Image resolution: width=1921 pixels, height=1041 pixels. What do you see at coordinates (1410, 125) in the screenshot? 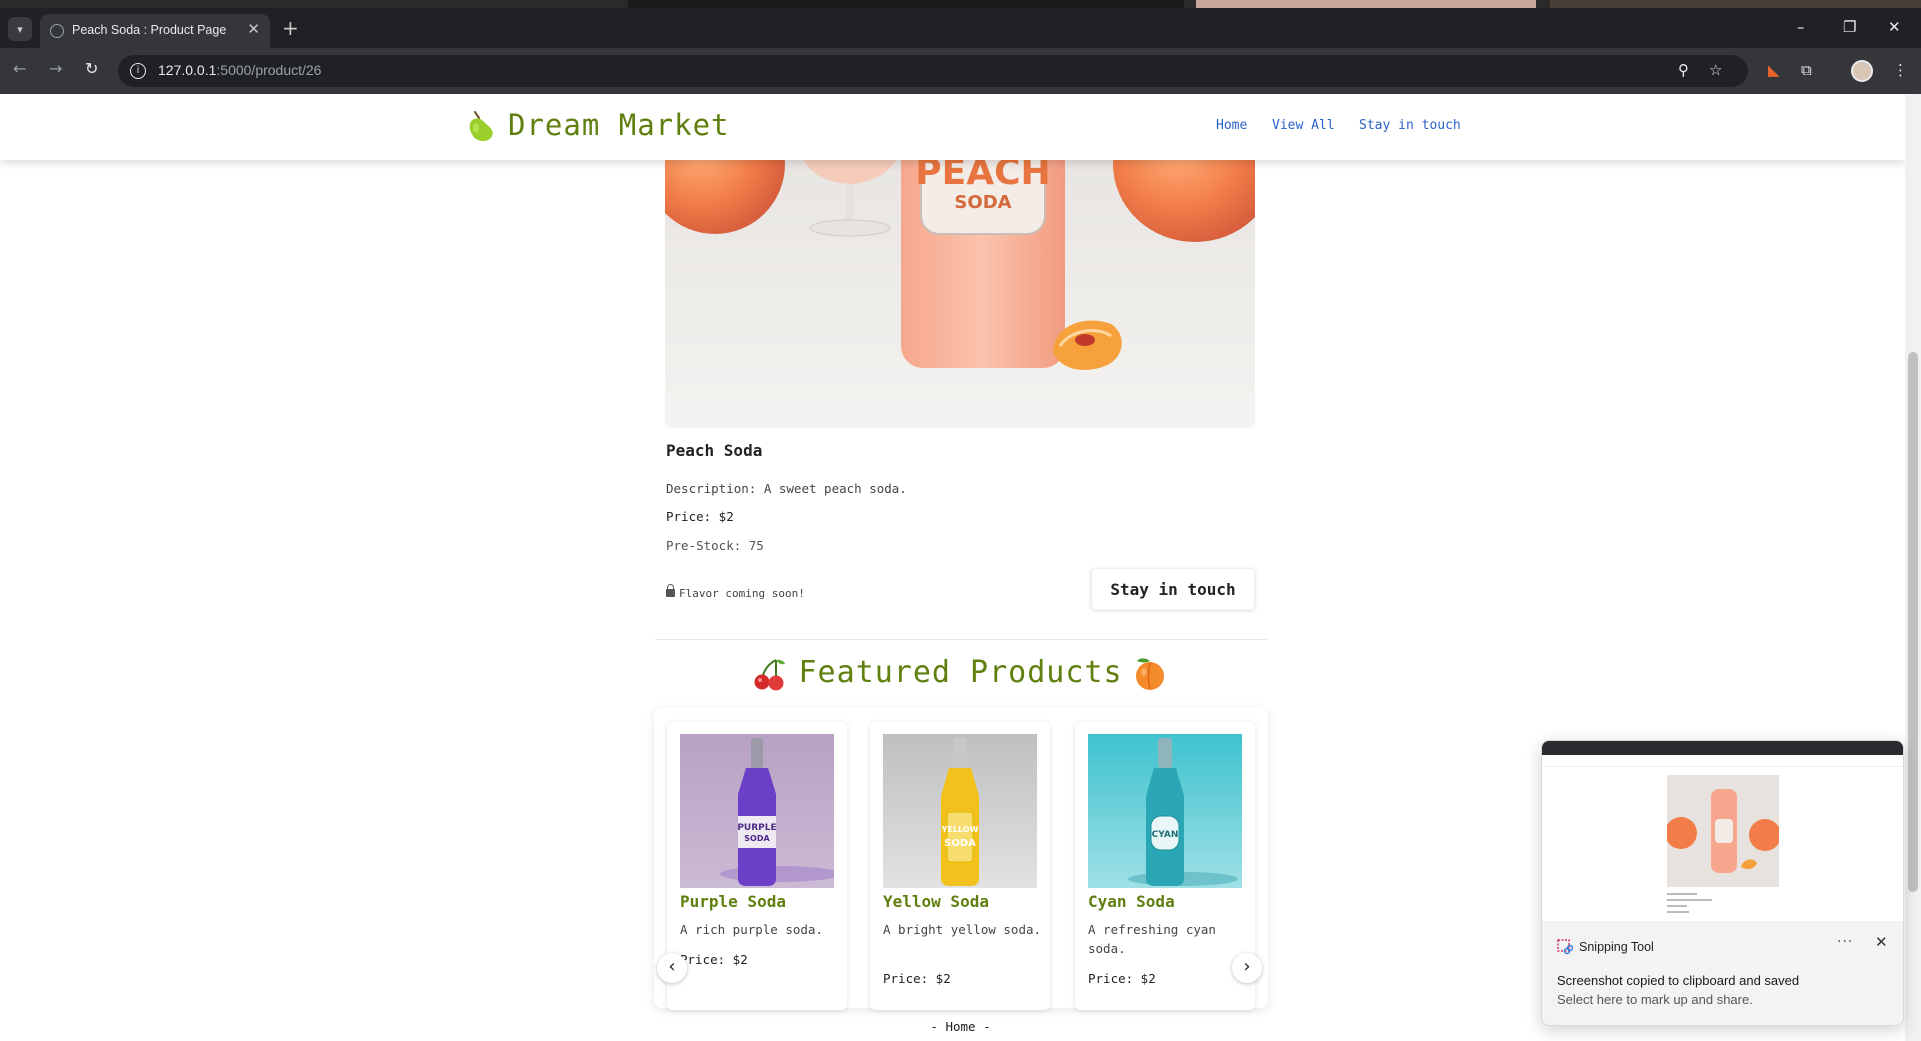
I see `nav-stay-in-touch: Stay in touch` at bounding box center [1410, 125].